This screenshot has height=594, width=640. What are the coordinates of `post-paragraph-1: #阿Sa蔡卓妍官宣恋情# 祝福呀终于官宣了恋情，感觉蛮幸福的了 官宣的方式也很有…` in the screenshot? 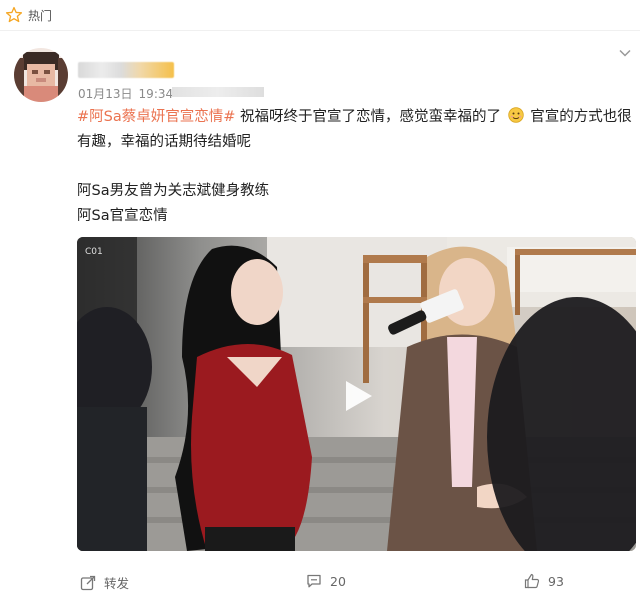 It's located at (355, 130).